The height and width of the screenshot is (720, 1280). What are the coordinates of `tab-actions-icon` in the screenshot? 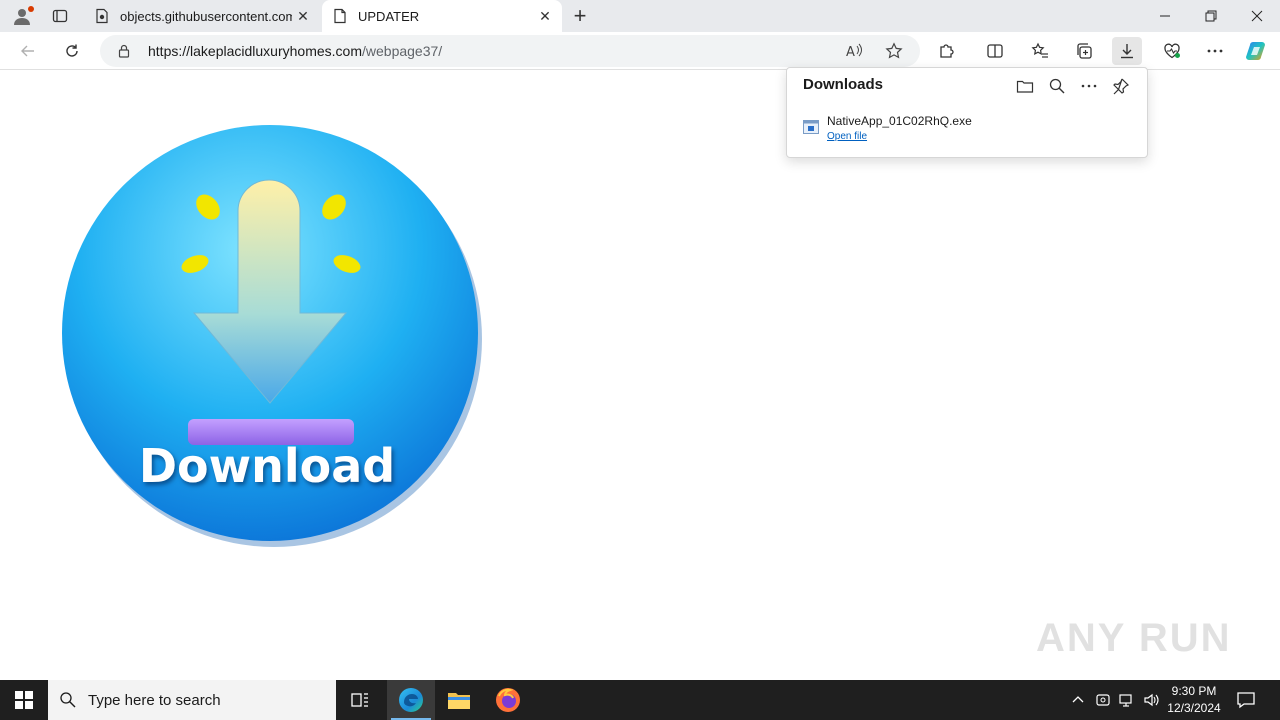 It's located at (60, 16).